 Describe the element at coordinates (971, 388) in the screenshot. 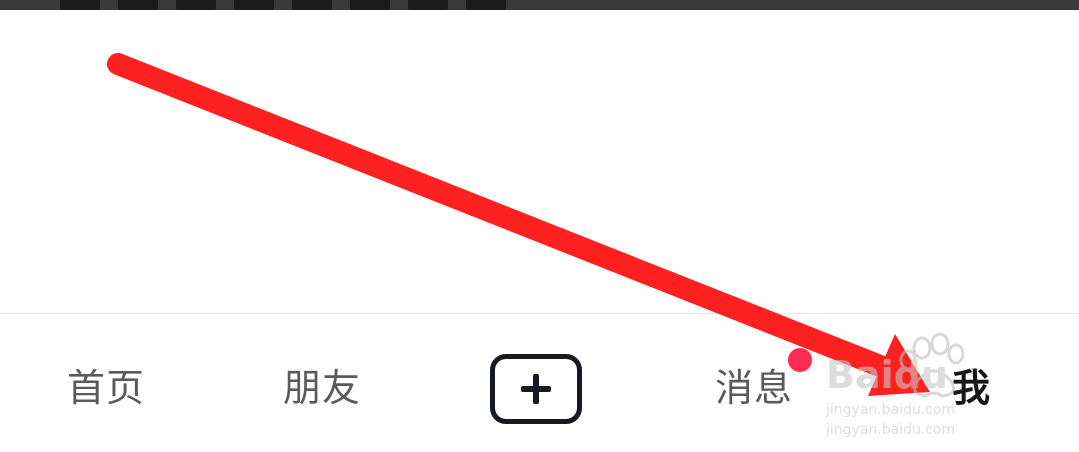

I see `tab-me: 我` at that location.